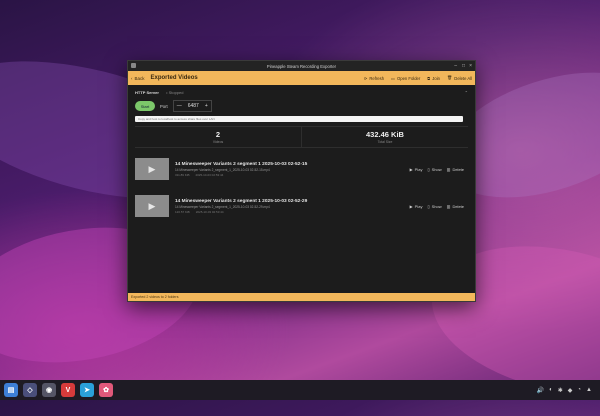 The width and height of the screenshot is (600, 416). I want to click on files-icon: ▤, so click(11, 390).